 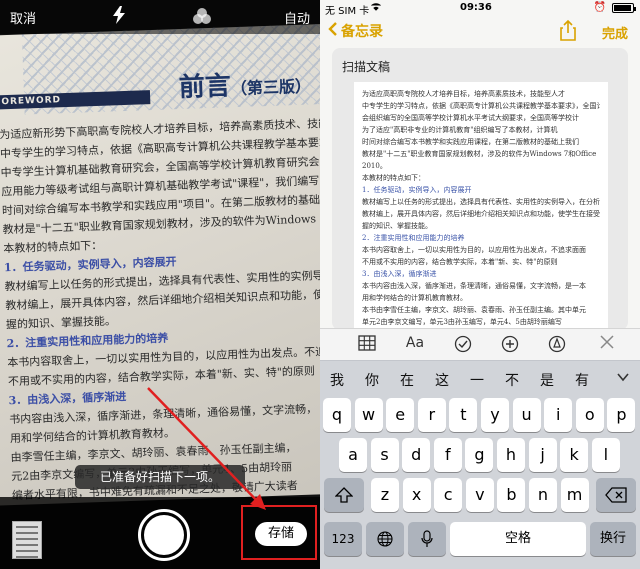 What do you see at coordinates (511, 455) in the screenshot?
I see `key-h: h` at bounding box center [511, 455].